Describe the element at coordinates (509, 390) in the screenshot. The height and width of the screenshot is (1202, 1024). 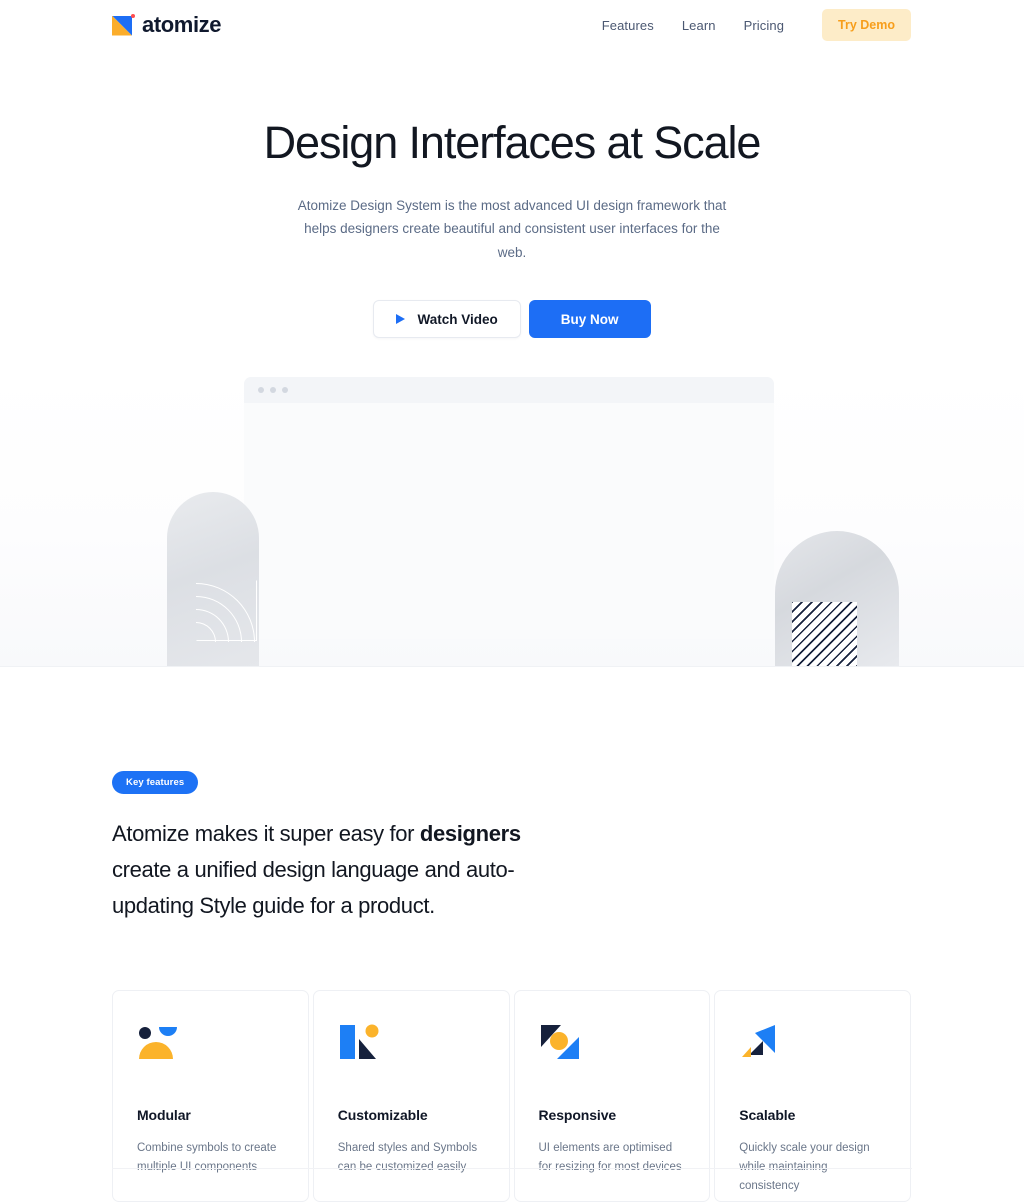
I see `browser-titlebar` at that location.